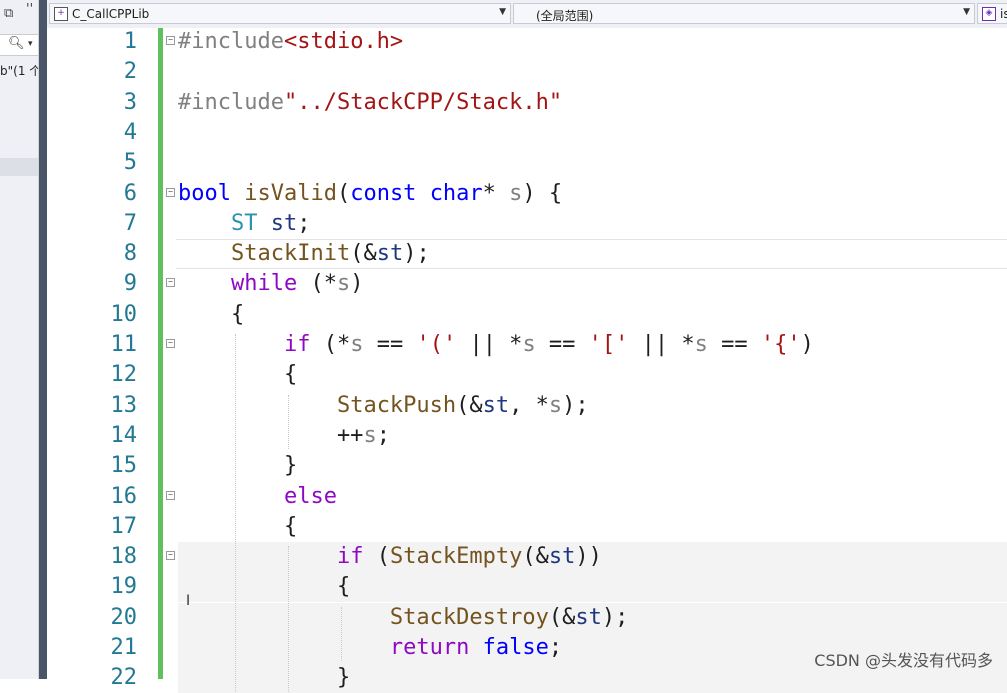 The height and width of the screenshot is (693, 1007). What do you see at coordinates (124, 435) in the screenshot?
I see `line-number: 14` at bounding box center [124, 435].